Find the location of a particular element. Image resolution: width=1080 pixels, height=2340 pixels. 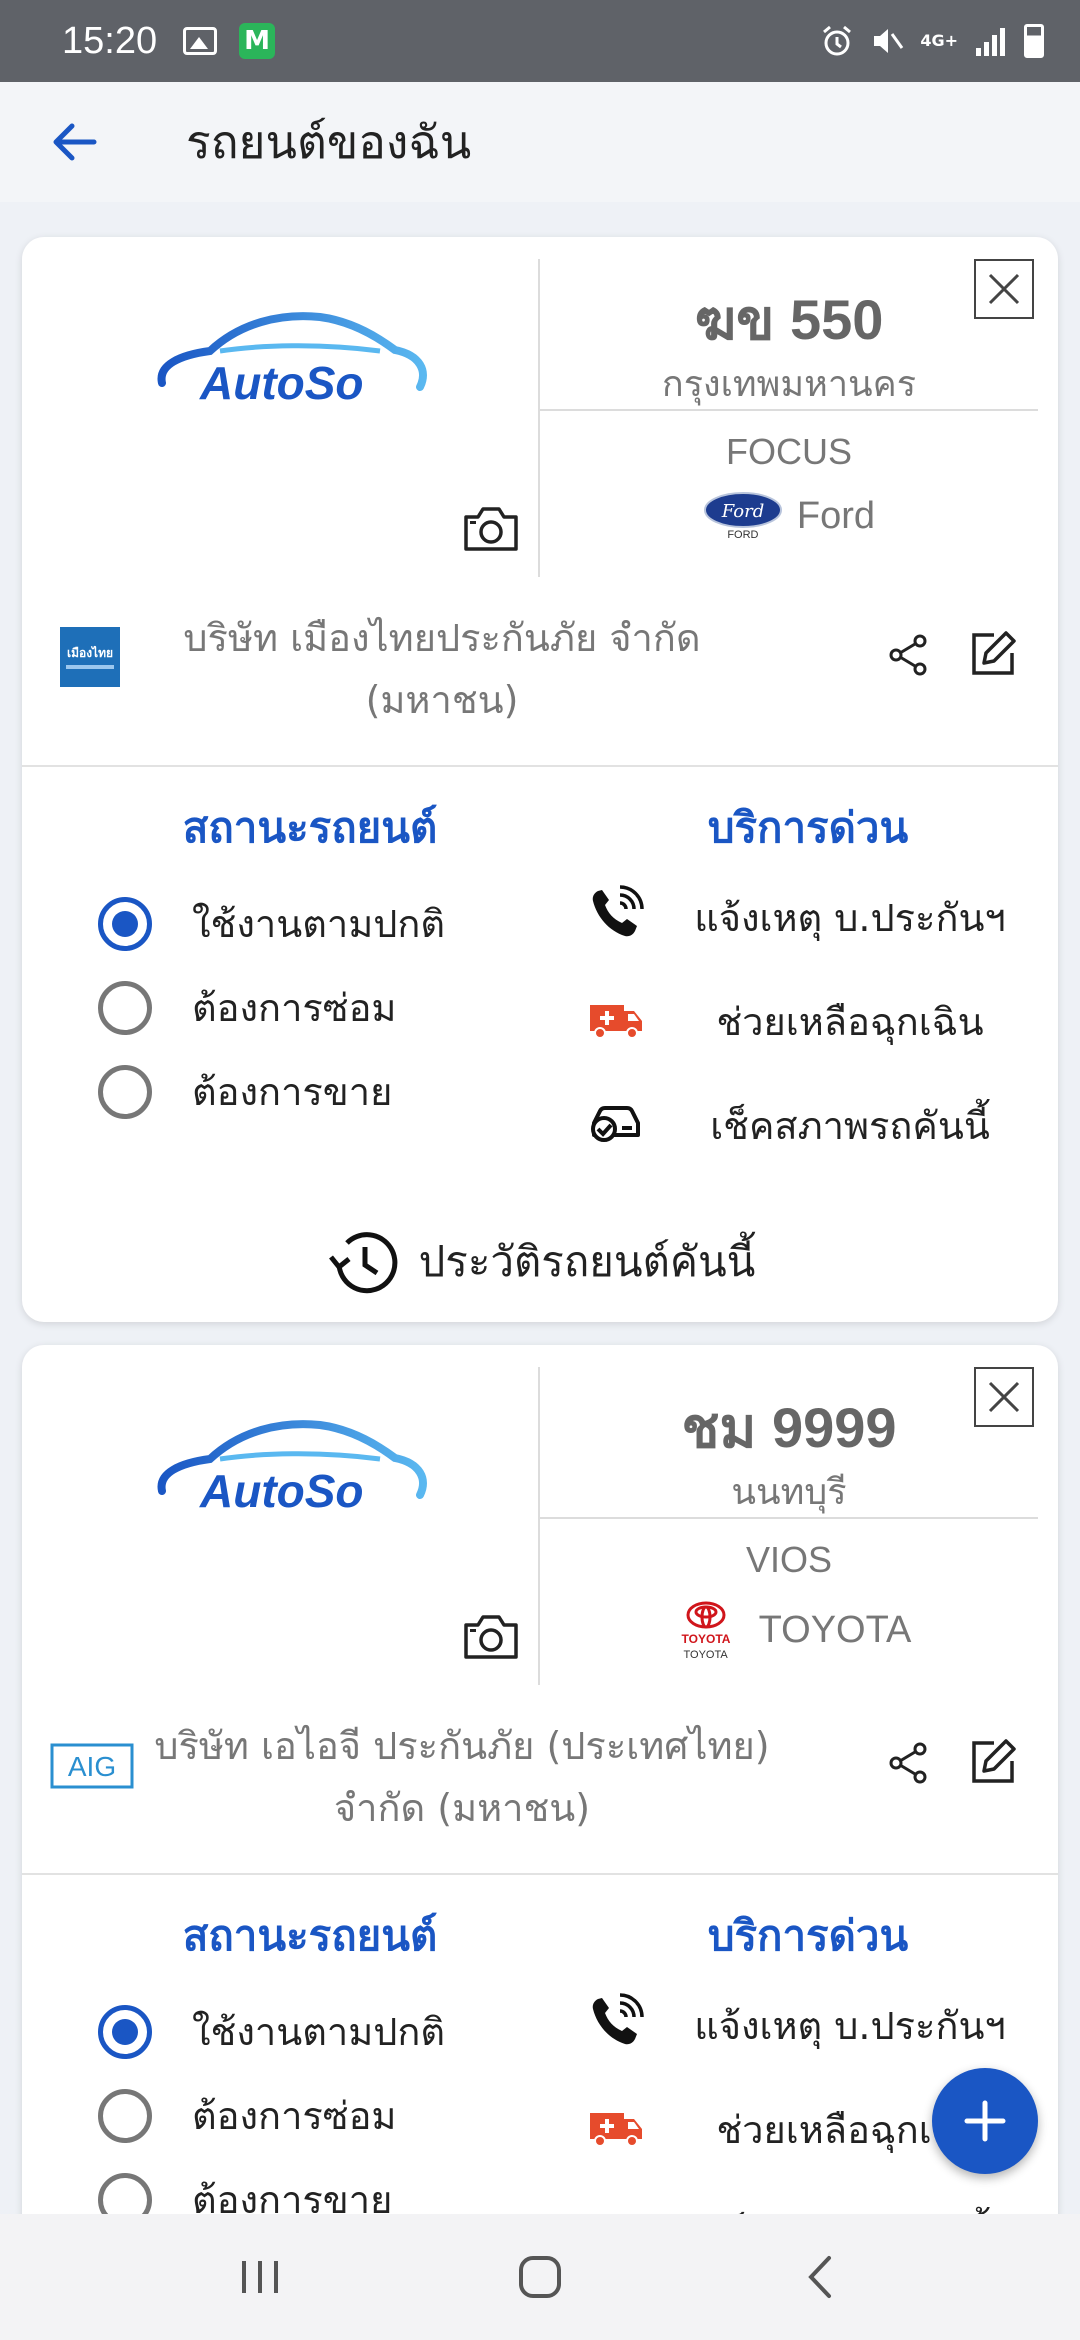

network-type-label: 4G+ is located at coordinates (939, 40).